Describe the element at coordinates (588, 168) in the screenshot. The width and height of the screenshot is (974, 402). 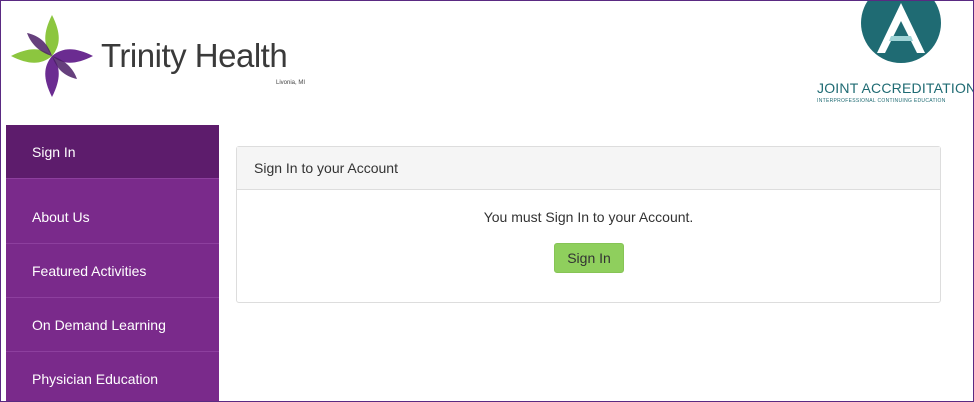
I see `panel-title: Sign In to your Account` at that location.